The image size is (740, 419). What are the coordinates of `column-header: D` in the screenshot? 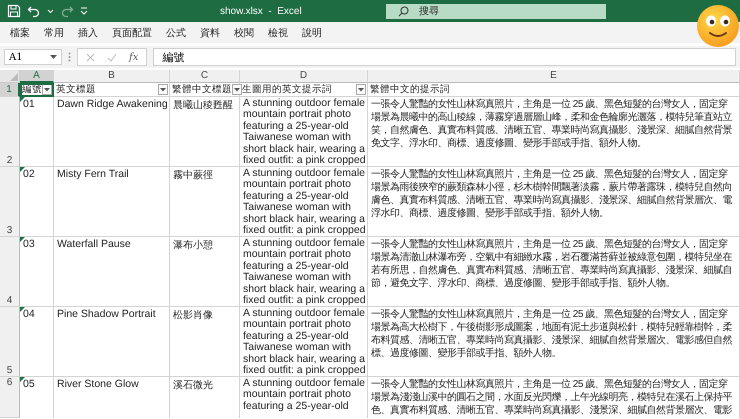 It's located at (304, 76).